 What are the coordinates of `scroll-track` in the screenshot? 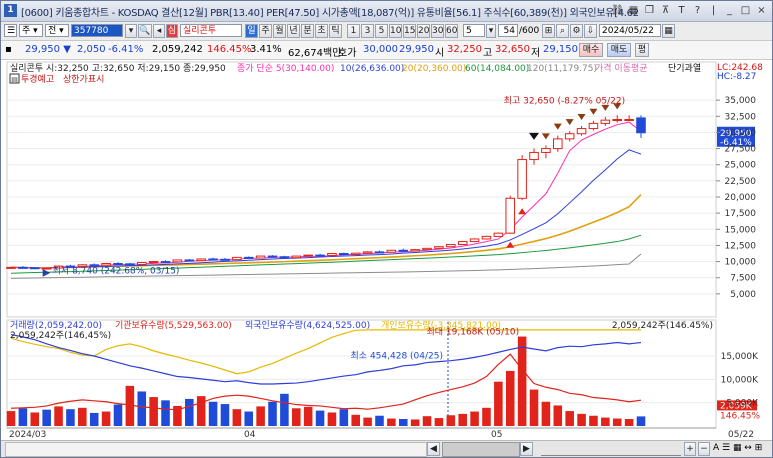 It's located at (216, 449).